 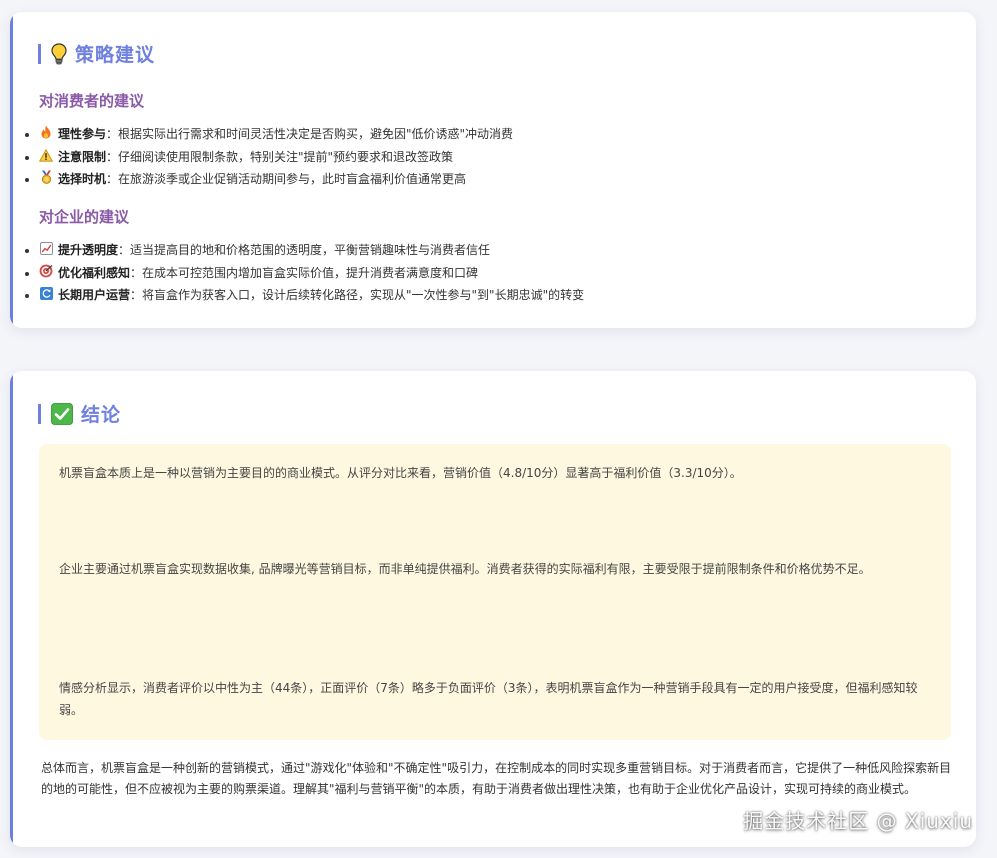 I want to click on conclusion-section-title: 结论, so click(x=79, y=413).